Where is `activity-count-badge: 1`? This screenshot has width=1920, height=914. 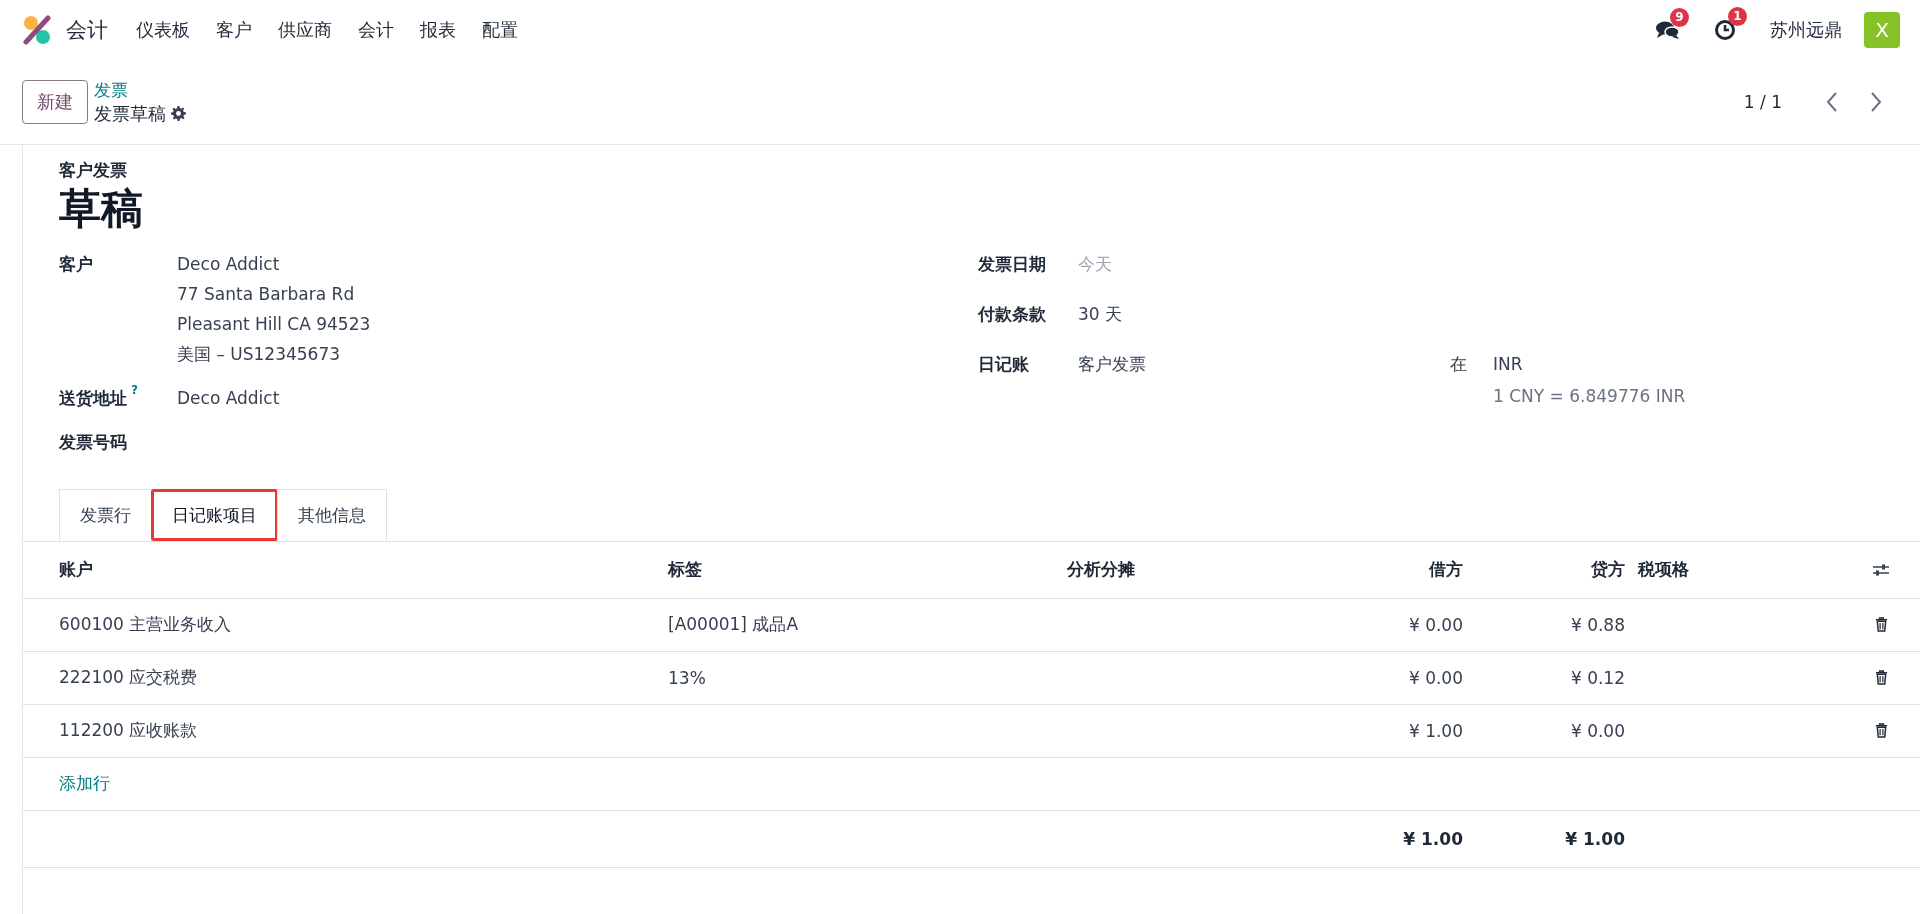 activity-count-badge: 1 is located at coordinates (1737, 16).